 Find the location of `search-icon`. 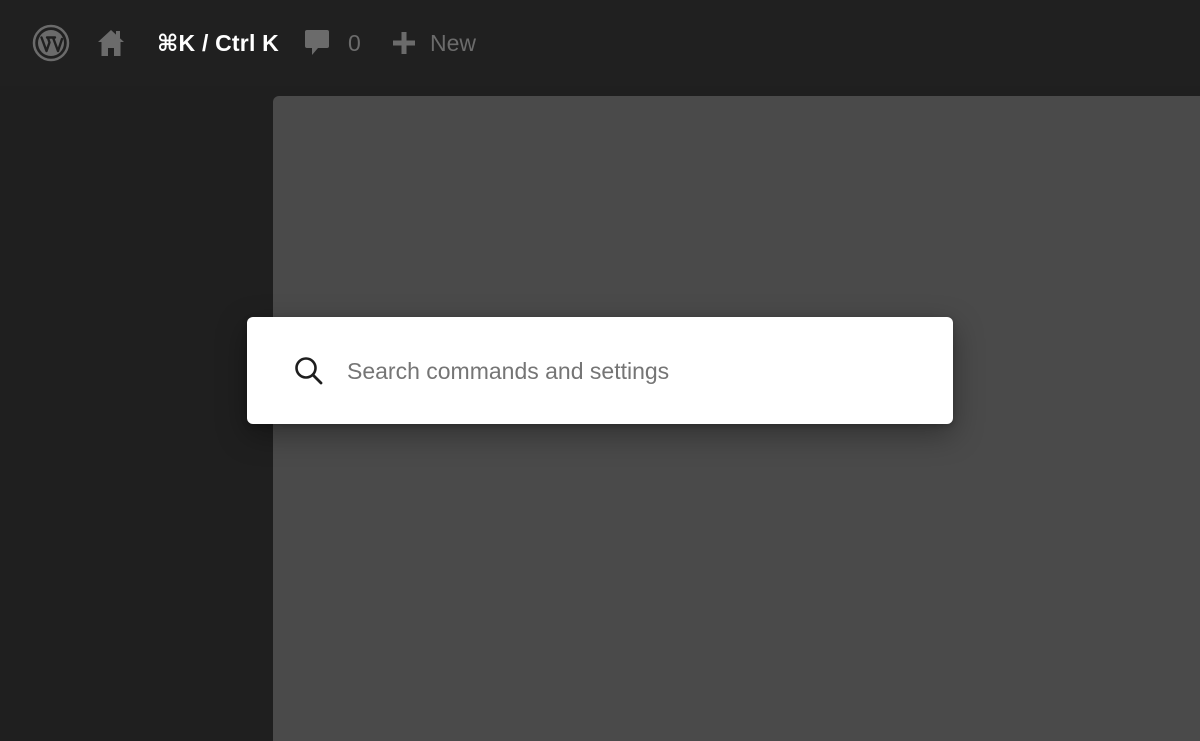

search-icon is located at coordinates (309, 371).